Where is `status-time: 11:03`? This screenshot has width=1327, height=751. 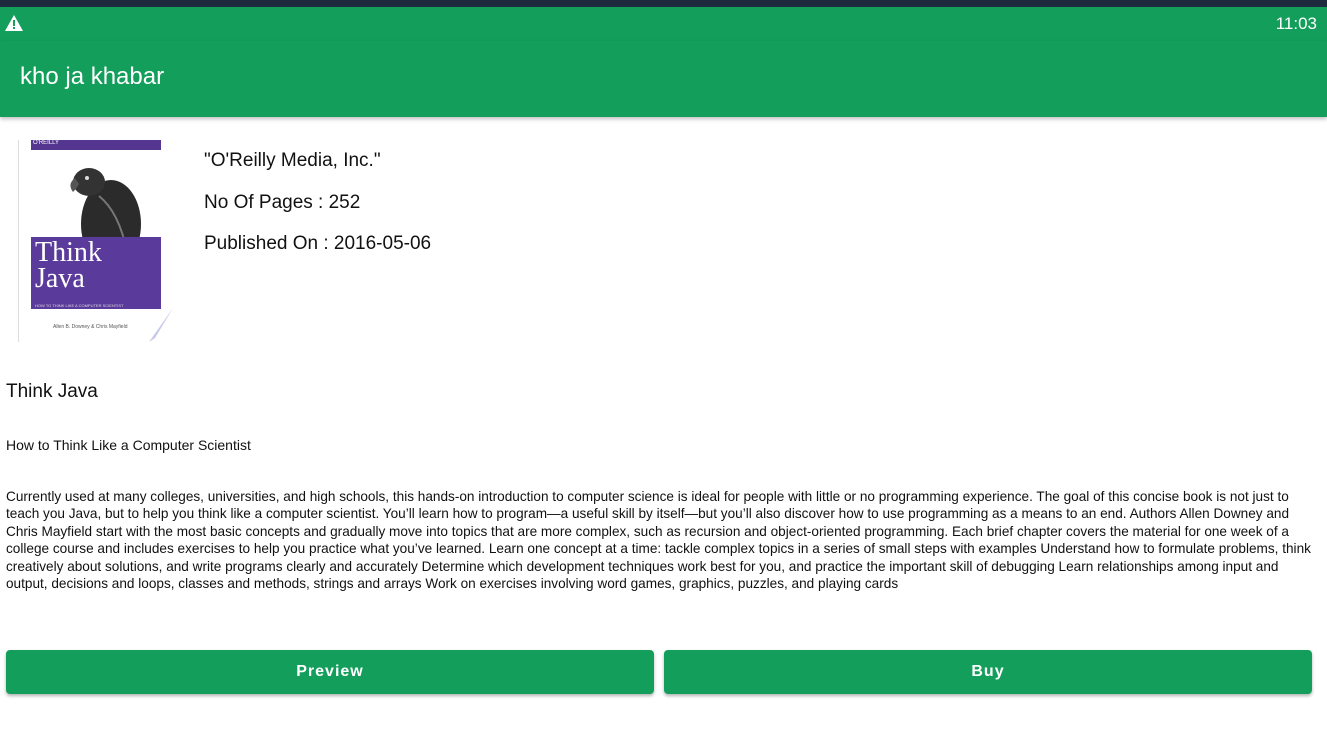
status-time: 11:03 is located at coordinates (1296, 23).